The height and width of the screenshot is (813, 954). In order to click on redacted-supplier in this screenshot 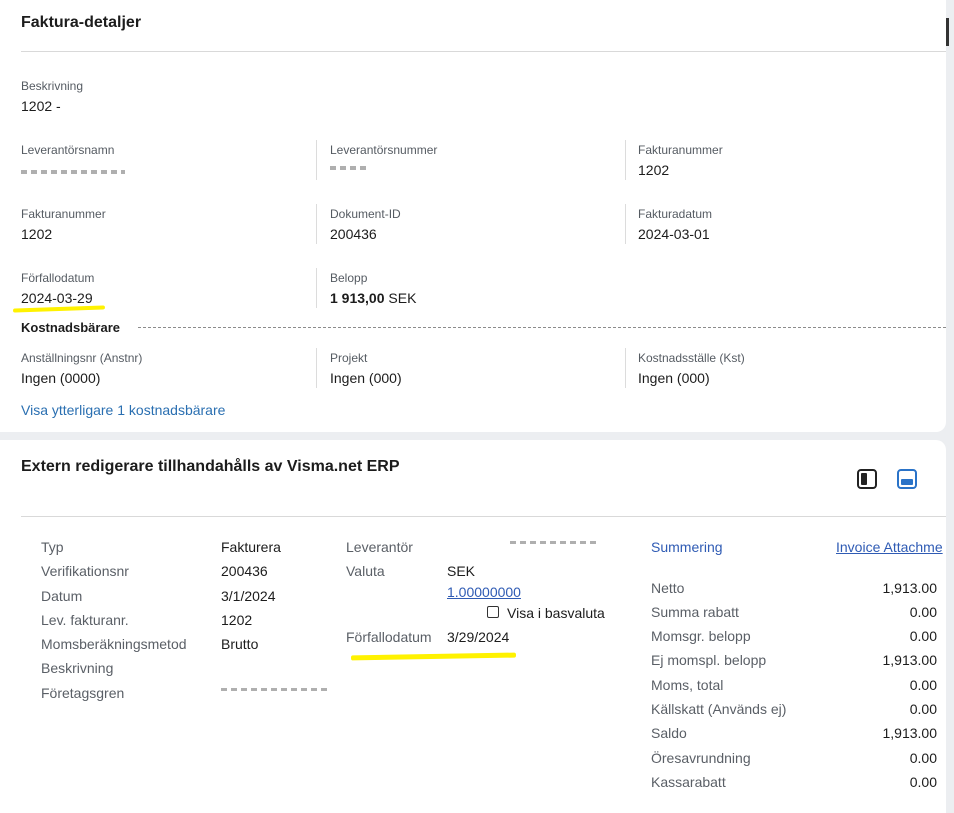, I will do `click(553, 542)`.